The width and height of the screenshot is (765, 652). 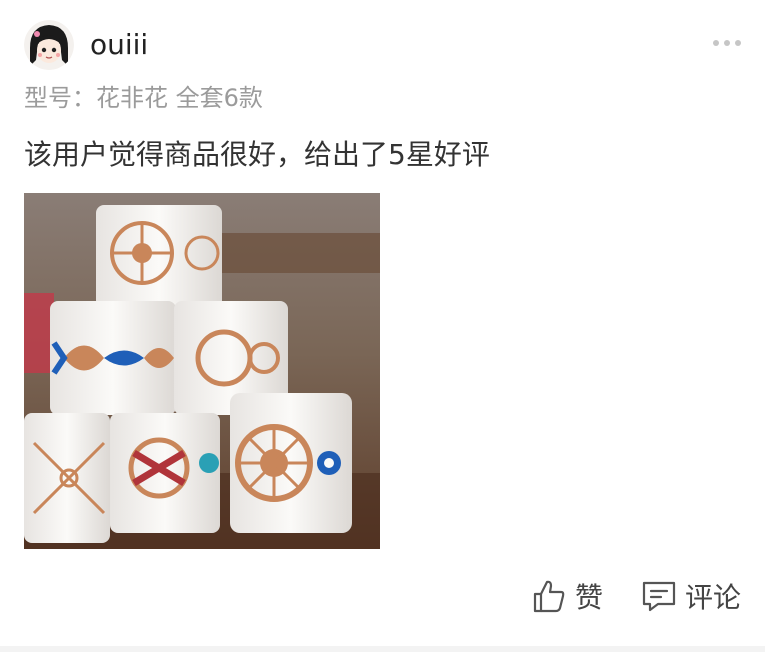 What do you see at coordinates (119, 45) in the screenshot?
I see `username: ouiii` at bounding box center [119, 45].